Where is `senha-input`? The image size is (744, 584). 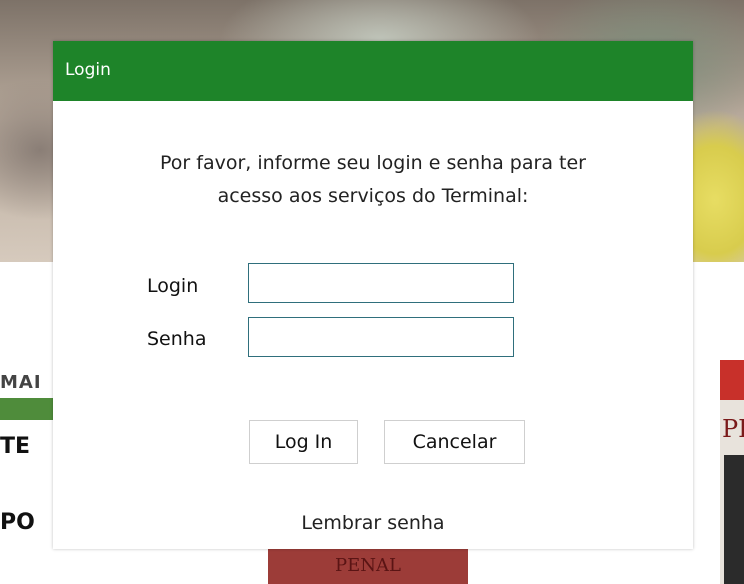 senha-input is located at coordinates (381, 337).